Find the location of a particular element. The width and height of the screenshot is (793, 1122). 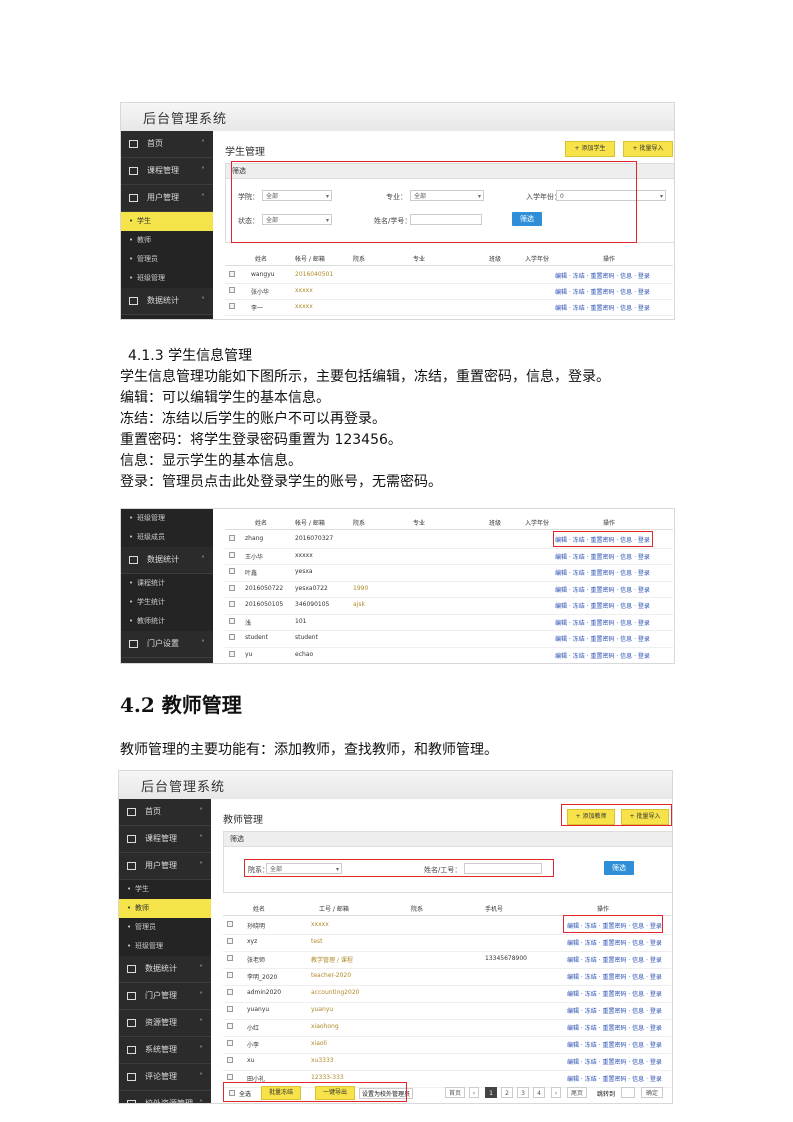

sidebar-item: 评论管理 ˄ is located at coordinates (165, 1077).